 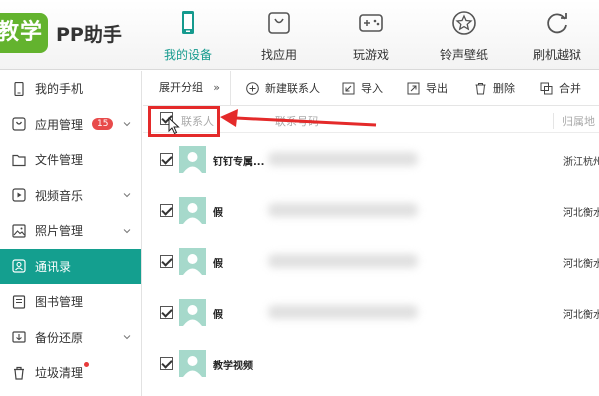 What do you see at coordinates (19, 160) in the screenshot?
I see `folder-icon` at bounding box center [19, 160].